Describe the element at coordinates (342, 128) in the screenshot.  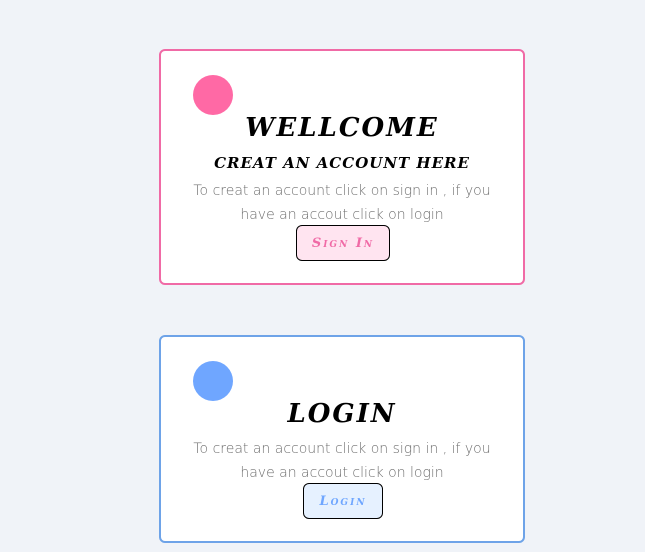
I see `signup-title: WELLCOME` at that location.